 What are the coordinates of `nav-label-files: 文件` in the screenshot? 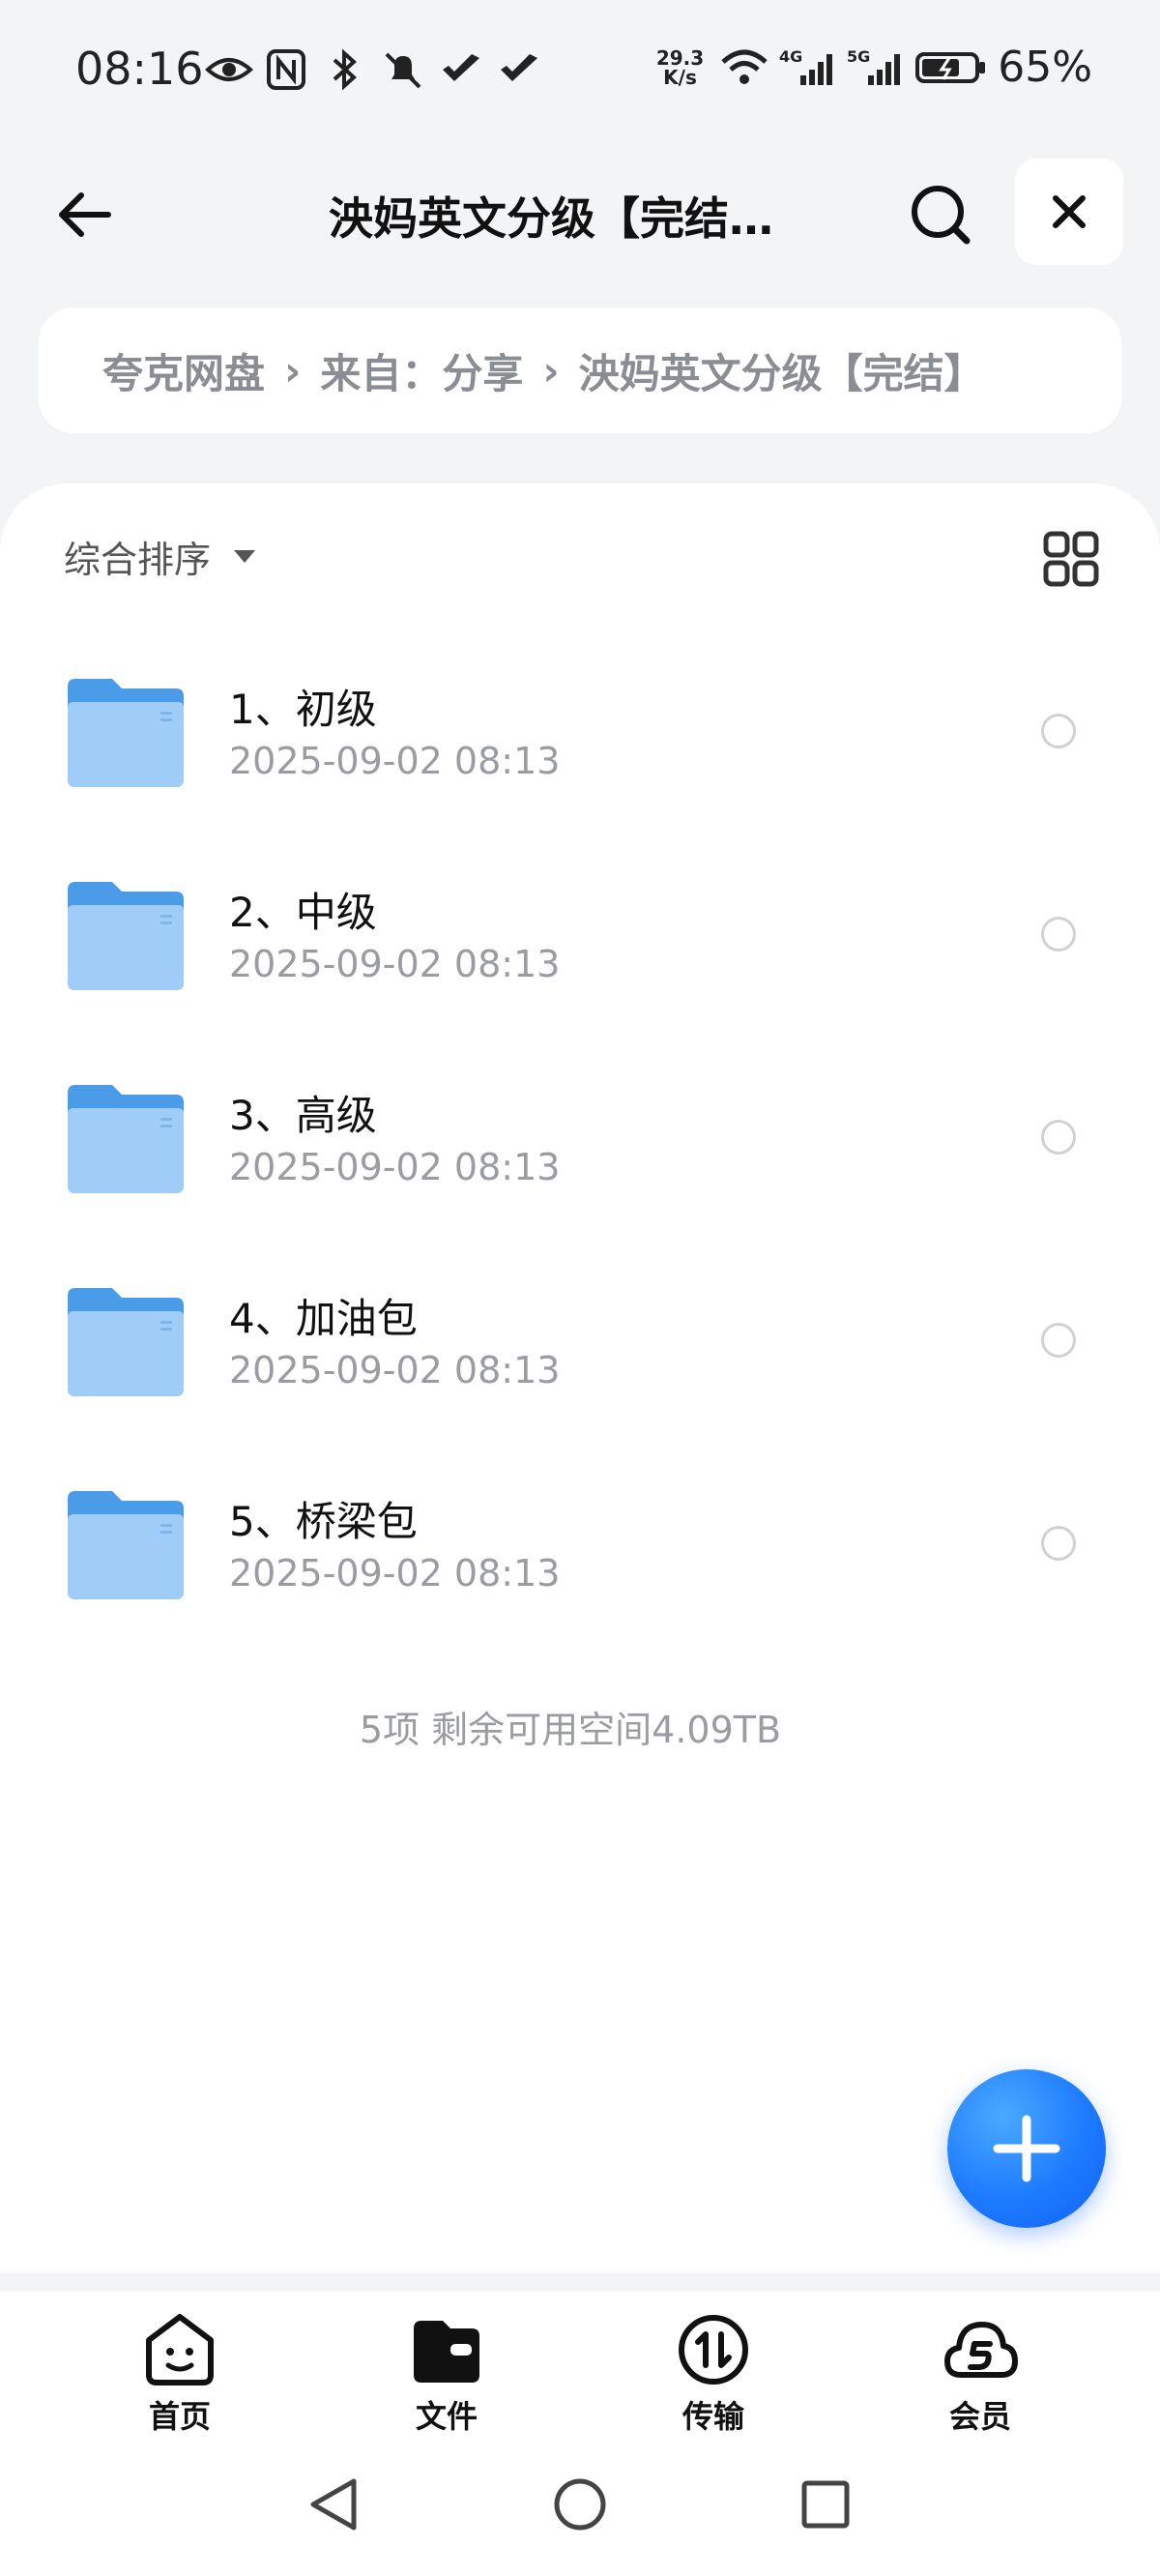 It's located at (447, 2416).